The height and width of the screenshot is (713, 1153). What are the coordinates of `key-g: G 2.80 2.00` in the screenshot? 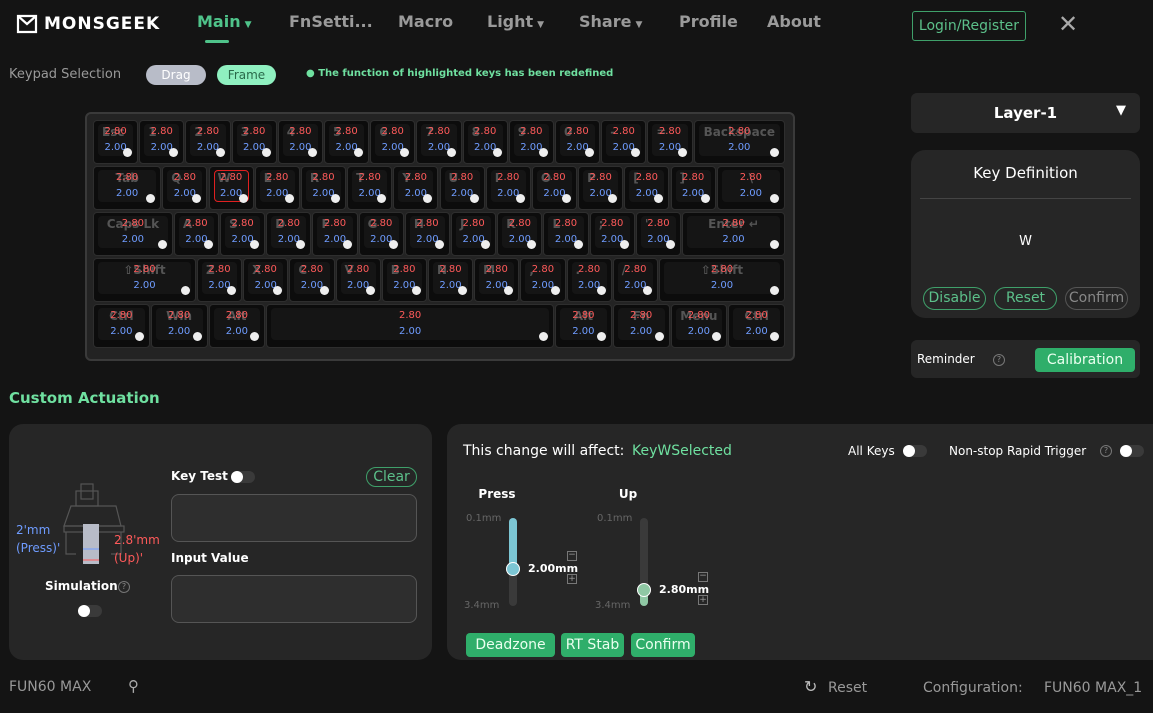 It's located at (381, 234).